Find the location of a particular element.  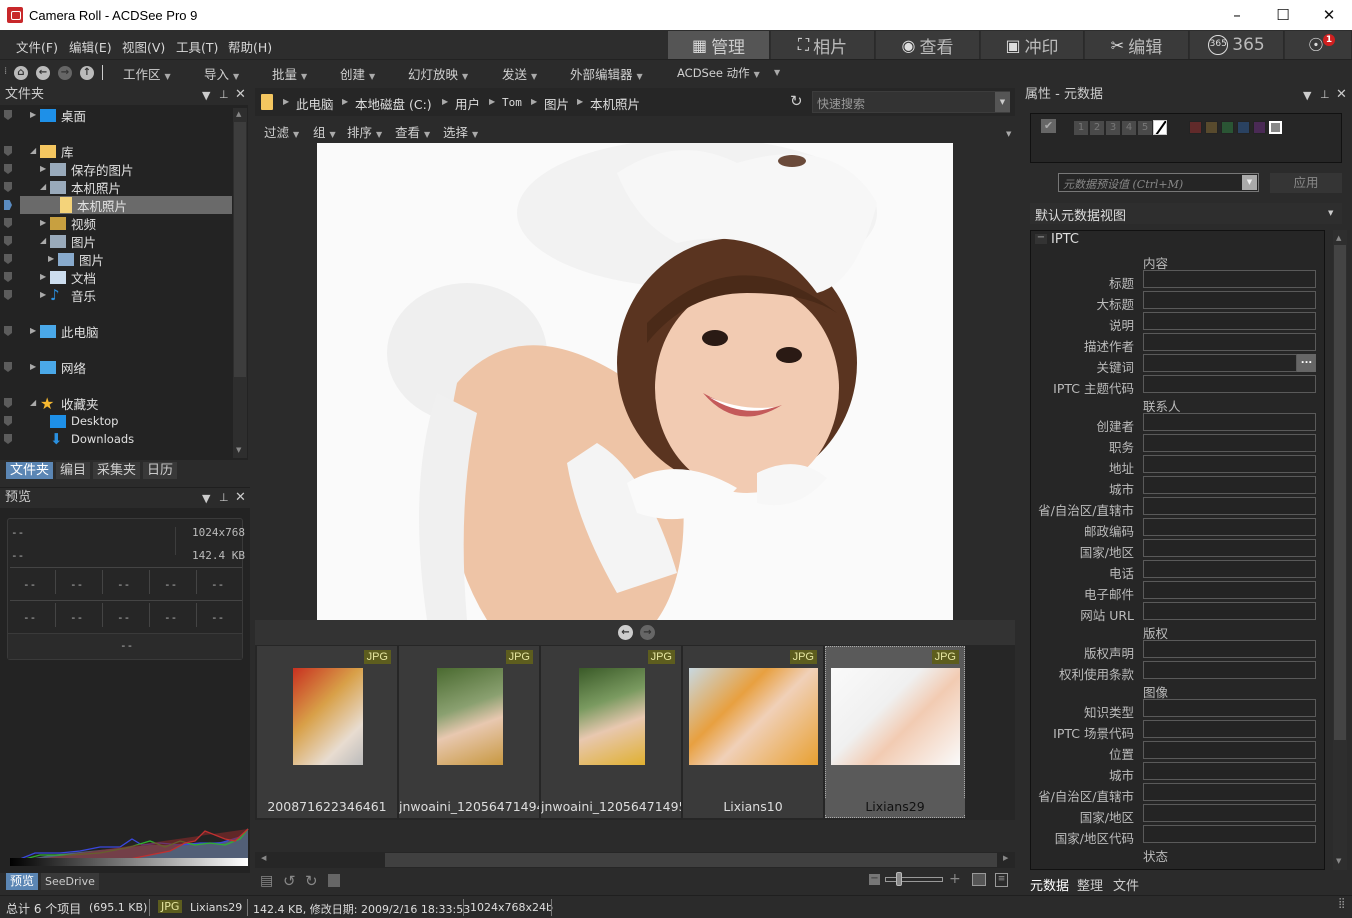

tag-checkbox: ✔ is located at coordinates (1048, 126).